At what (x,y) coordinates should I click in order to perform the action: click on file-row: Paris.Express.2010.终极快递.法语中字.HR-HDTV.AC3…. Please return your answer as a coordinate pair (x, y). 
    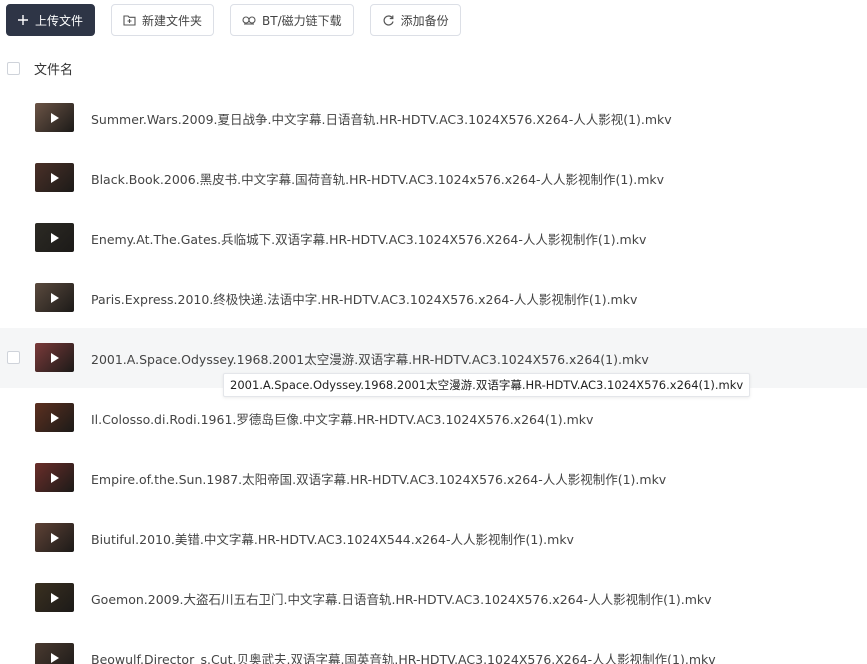
    Looking at the image, I should click on (433, 298).